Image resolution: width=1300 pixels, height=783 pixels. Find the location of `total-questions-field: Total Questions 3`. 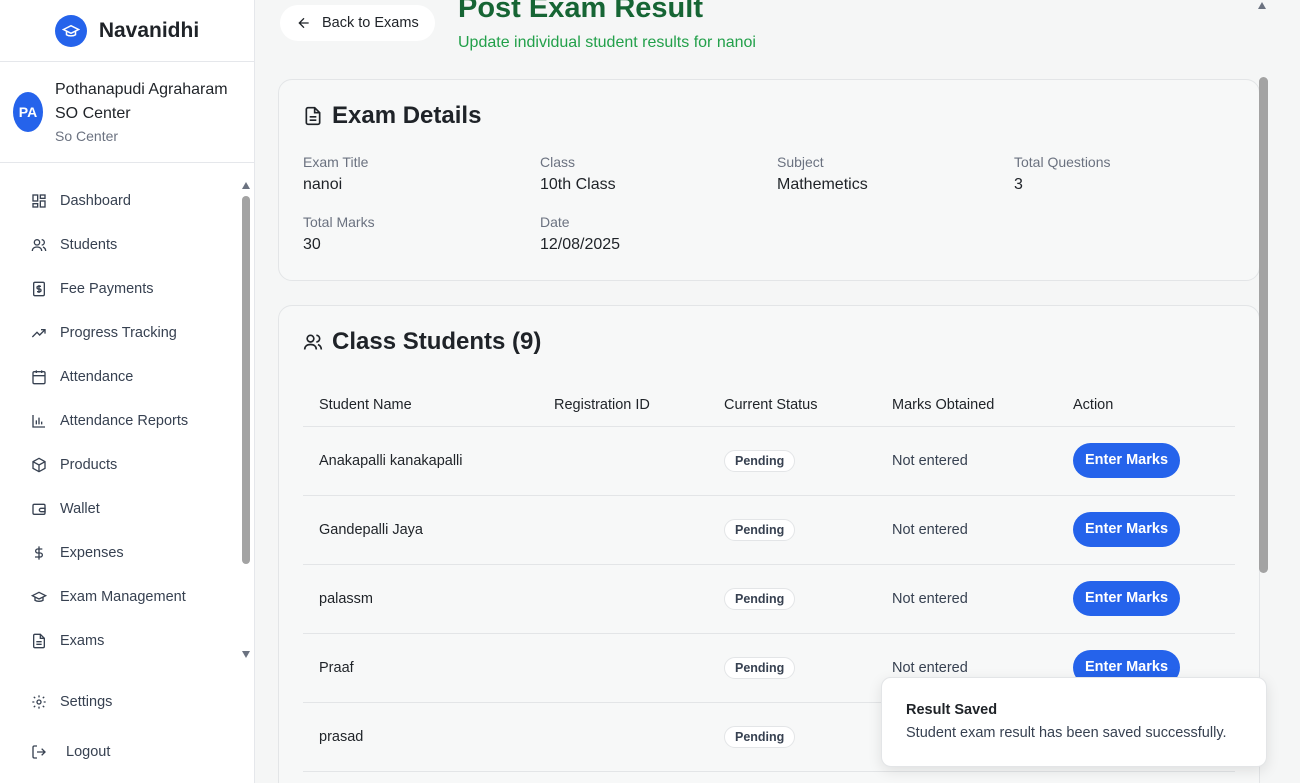

total-questions-field: Total Questions 3 is located at coordinates (1062, 173).